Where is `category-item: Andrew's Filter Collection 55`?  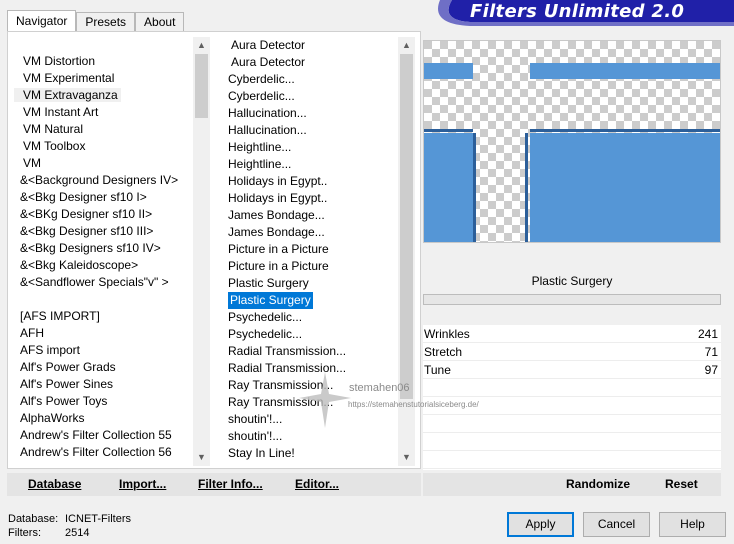
category-item: Andrew's Filter Collection 55 is located at coordinates (104, 435).